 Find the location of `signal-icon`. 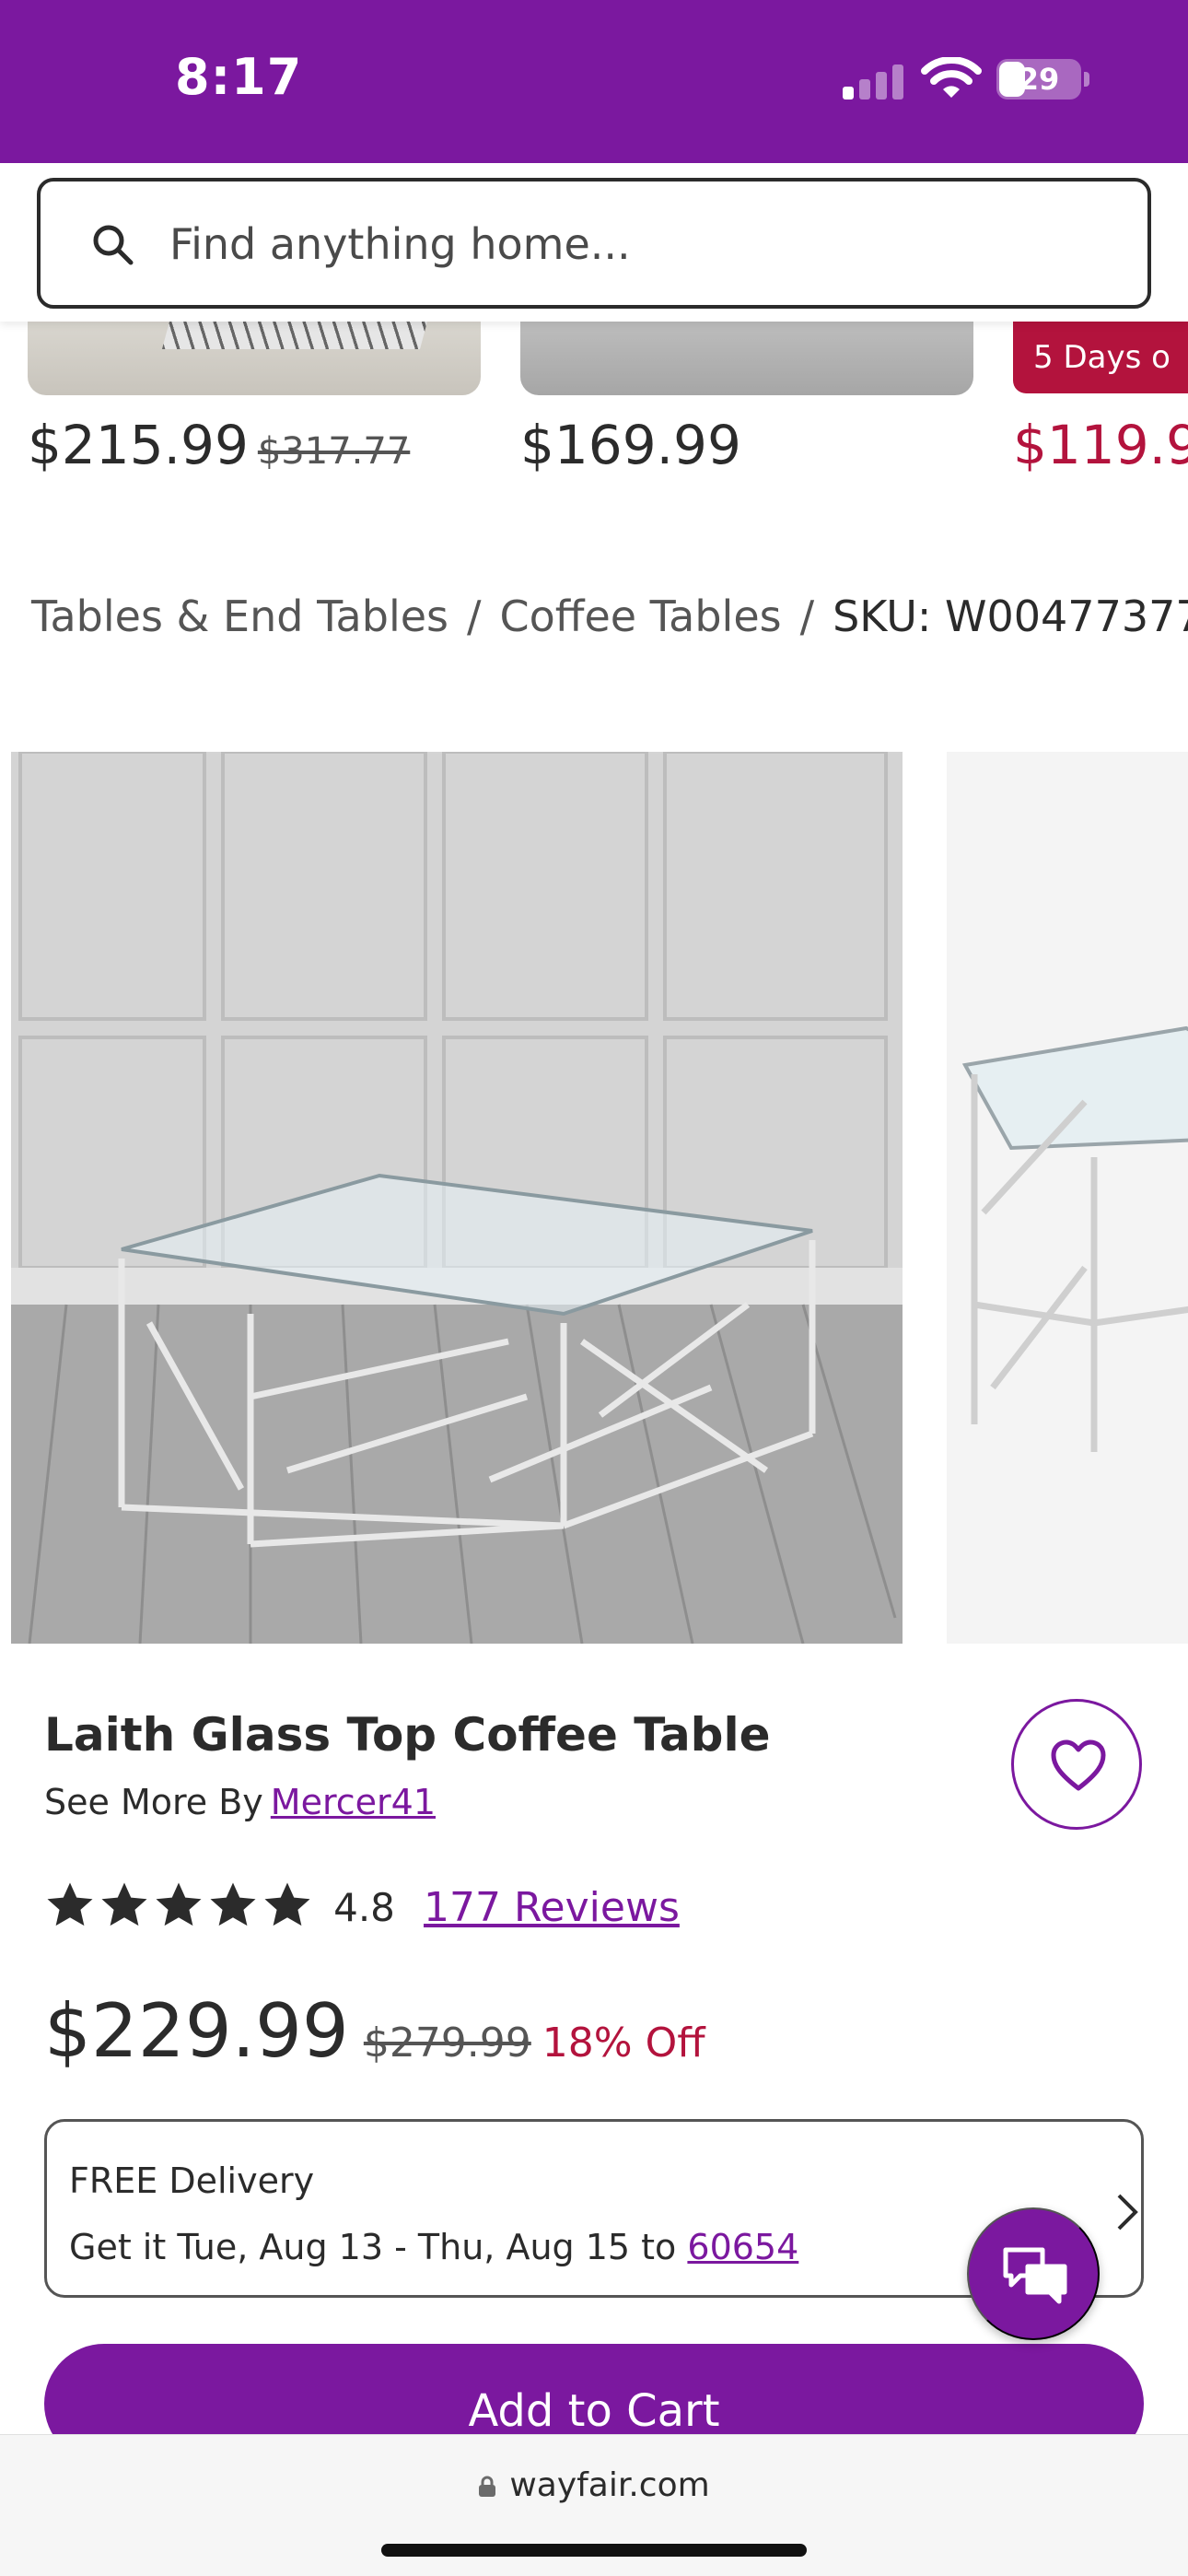

signal-icon is located at coordinates (875, 79).